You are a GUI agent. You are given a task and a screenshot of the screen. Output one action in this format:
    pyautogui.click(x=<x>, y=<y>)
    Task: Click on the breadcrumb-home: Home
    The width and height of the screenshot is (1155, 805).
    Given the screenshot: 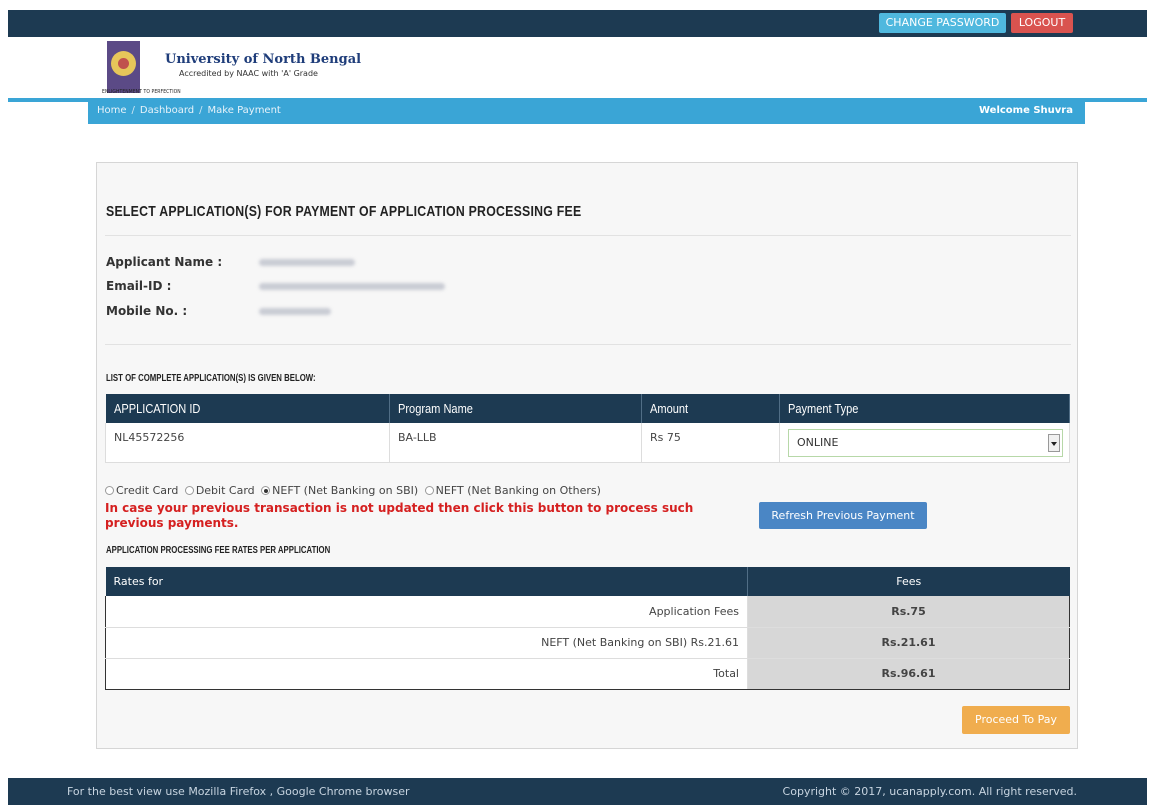 What is the action you would take?
    pyautogui.click(x=112, y=110)
    